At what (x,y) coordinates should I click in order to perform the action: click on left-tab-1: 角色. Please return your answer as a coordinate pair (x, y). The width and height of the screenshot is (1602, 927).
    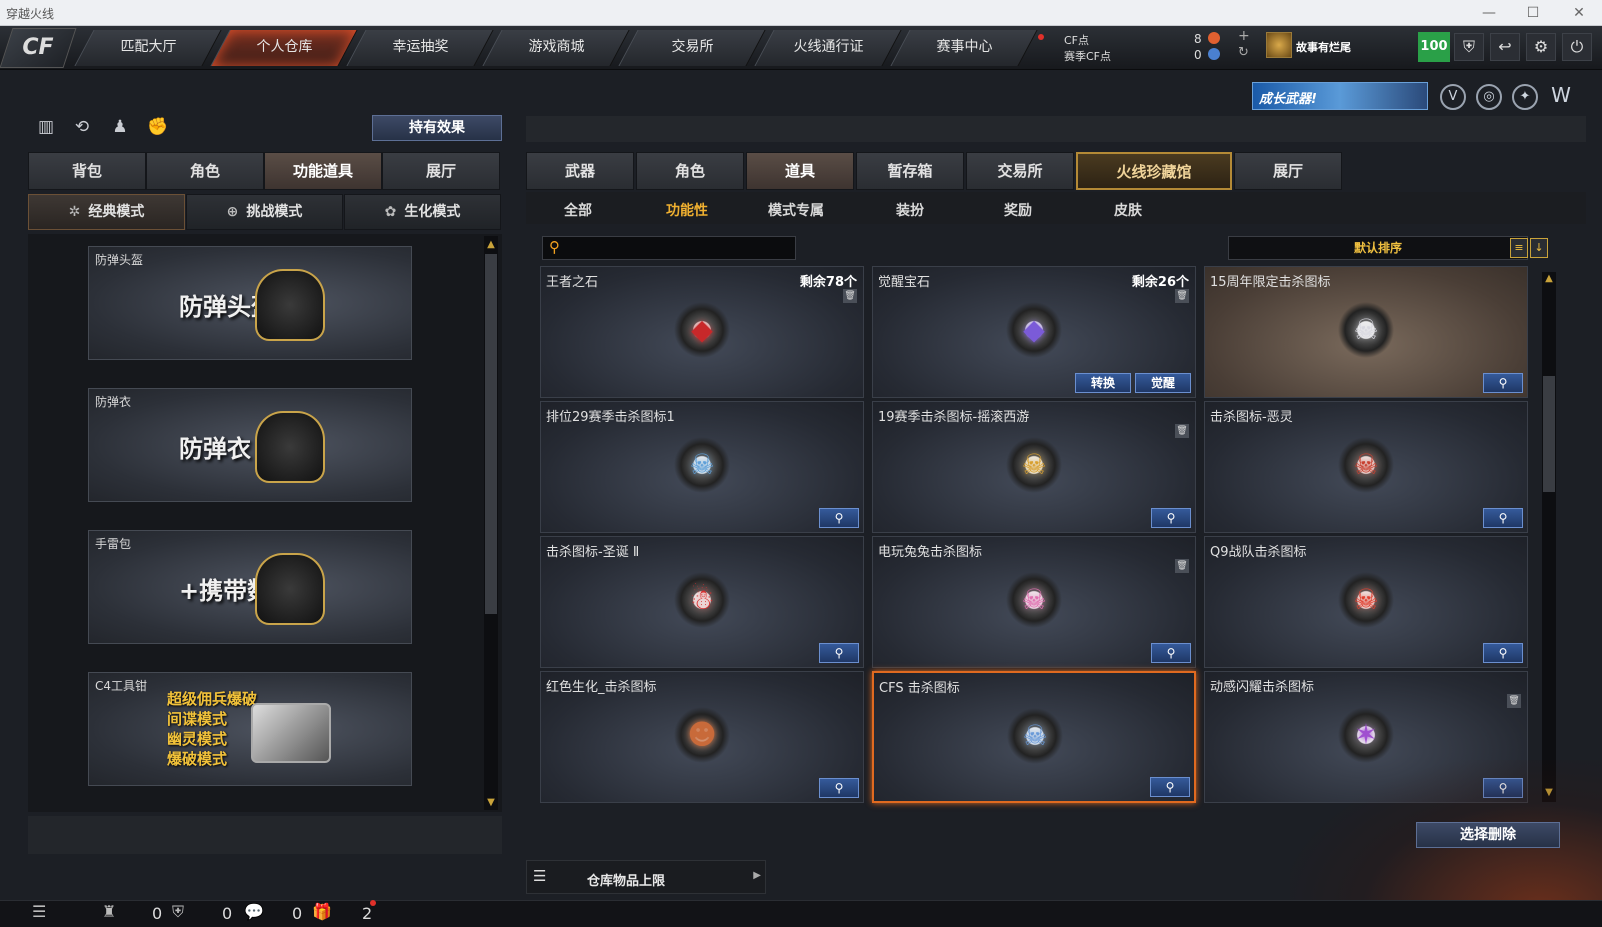
    Looking at the image, I should click on (205, 171).